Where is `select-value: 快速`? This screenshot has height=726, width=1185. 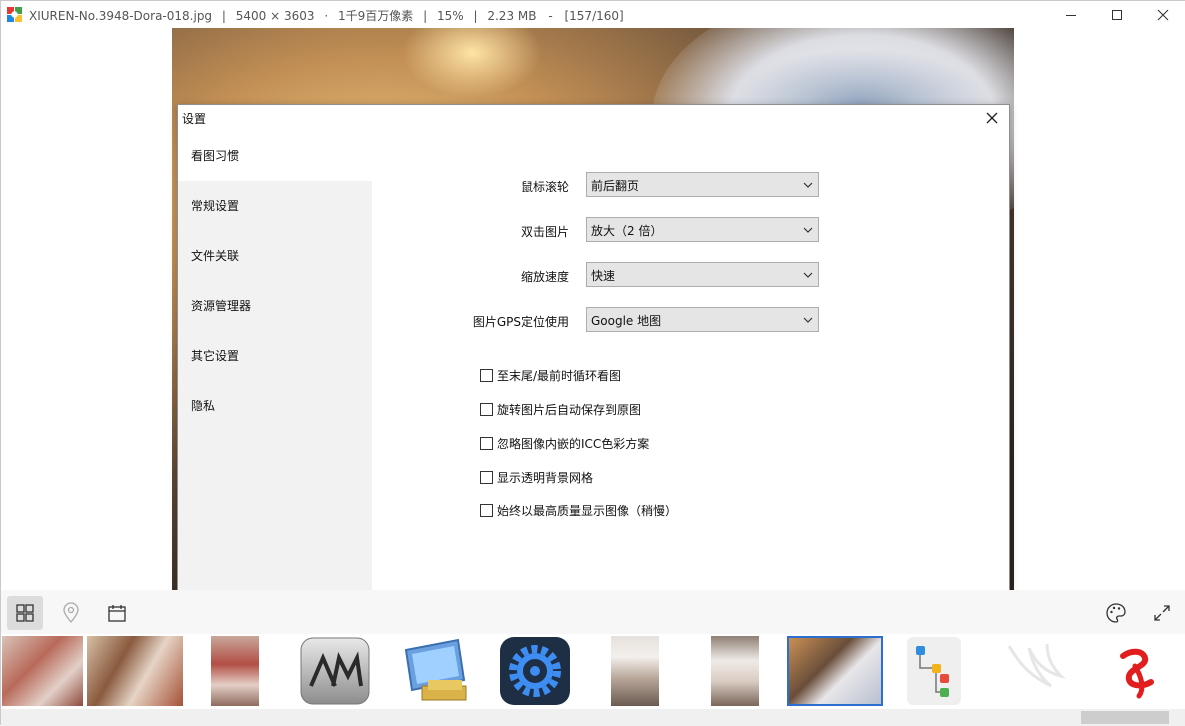
select-value: 快速 is located at coordinates (603, 276).